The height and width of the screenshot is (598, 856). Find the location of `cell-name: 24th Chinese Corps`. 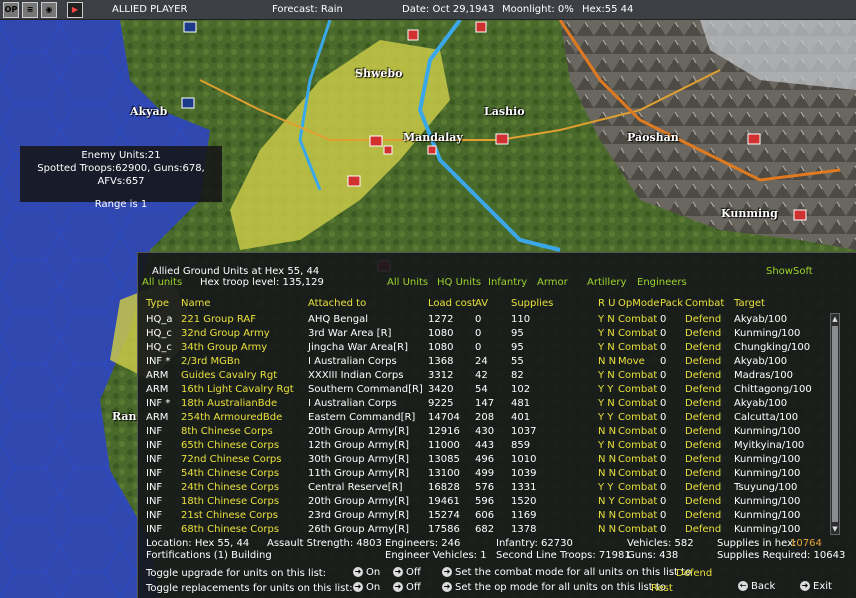

cell-name: 24th Chinese Corps is located at coordinates (230, 488).